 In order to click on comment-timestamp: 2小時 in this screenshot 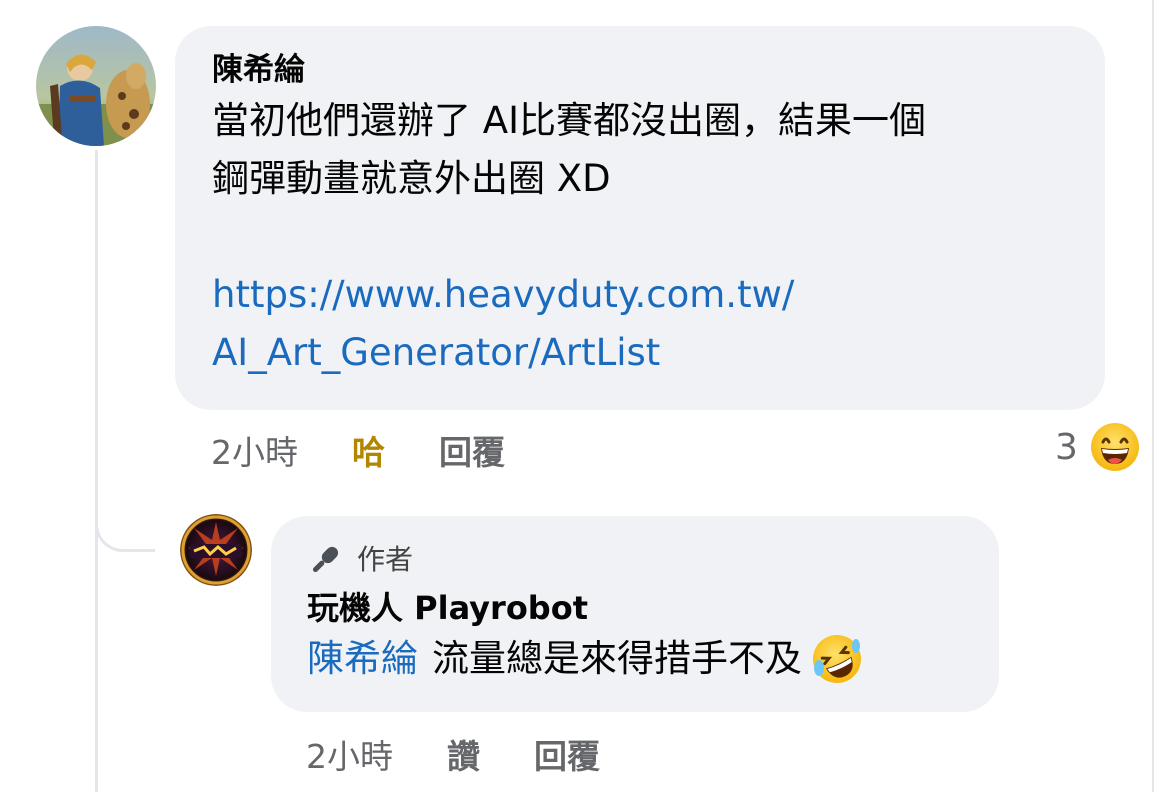, I will do `click(254, 450)`.